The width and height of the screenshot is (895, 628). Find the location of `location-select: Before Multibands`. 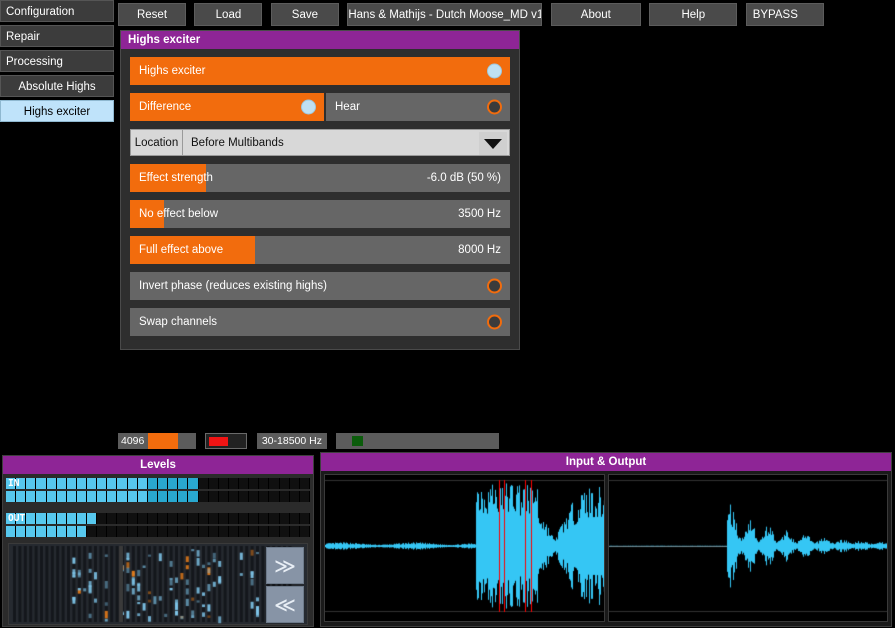

location-select: Before Multibands is located at coordinates (346, 142).